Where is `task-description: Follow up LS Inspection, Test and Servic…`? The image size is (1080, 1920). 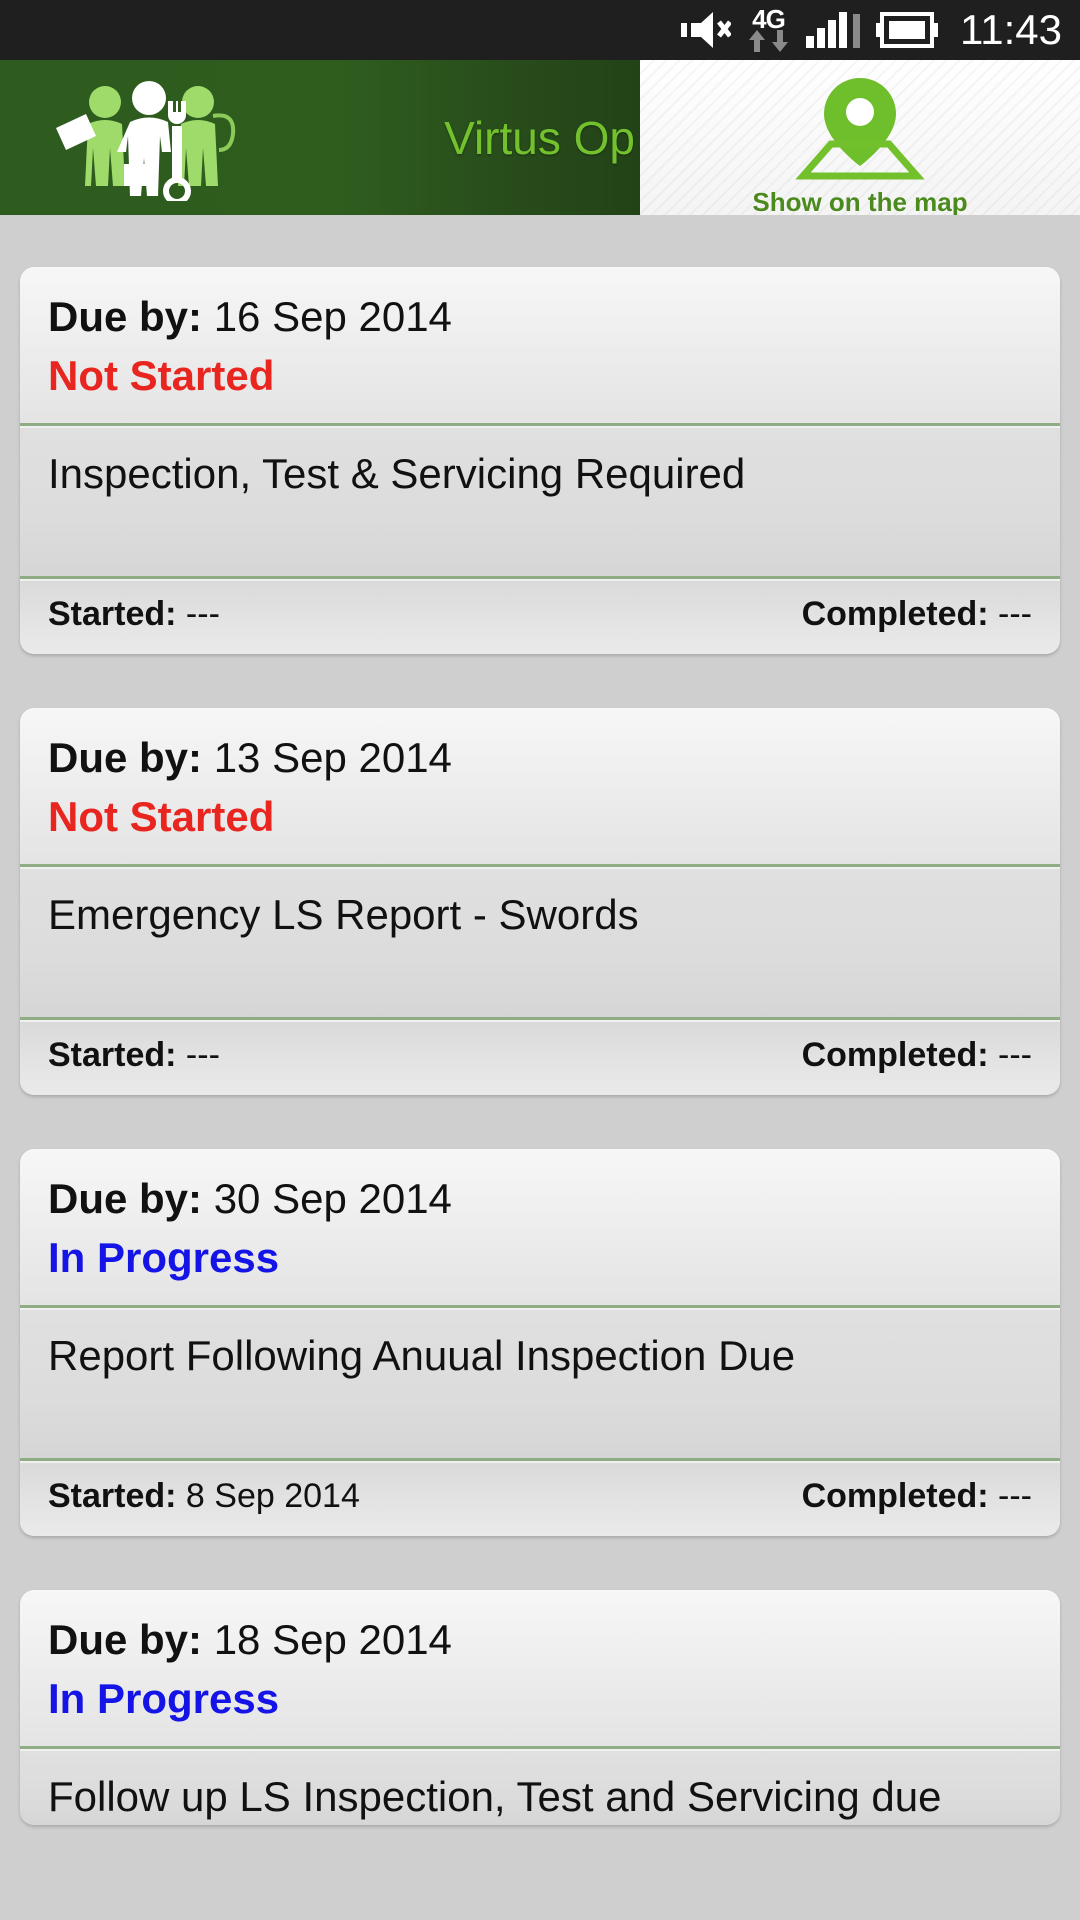 task-description: Follow up LS Inspection, Test and Servic… is located at coordinates (495, 1796).